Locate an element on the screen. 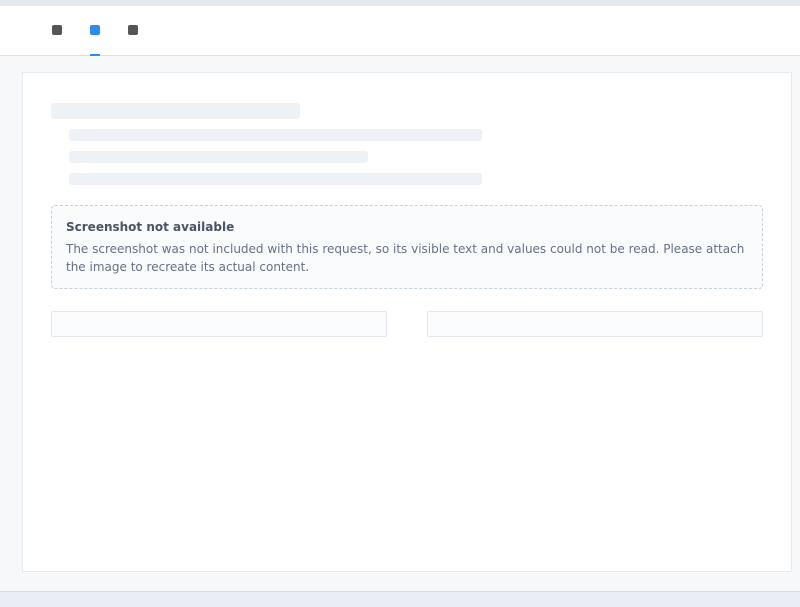 This screenshot has width=800, height=607. output-sample-column is located at coordinates (595, 324).